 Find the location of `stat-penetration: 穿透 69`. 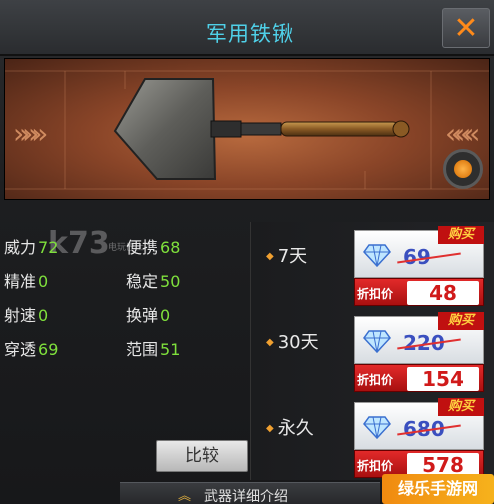

stat-penetration: 穿透 69 is located at coordinates (31, 349).